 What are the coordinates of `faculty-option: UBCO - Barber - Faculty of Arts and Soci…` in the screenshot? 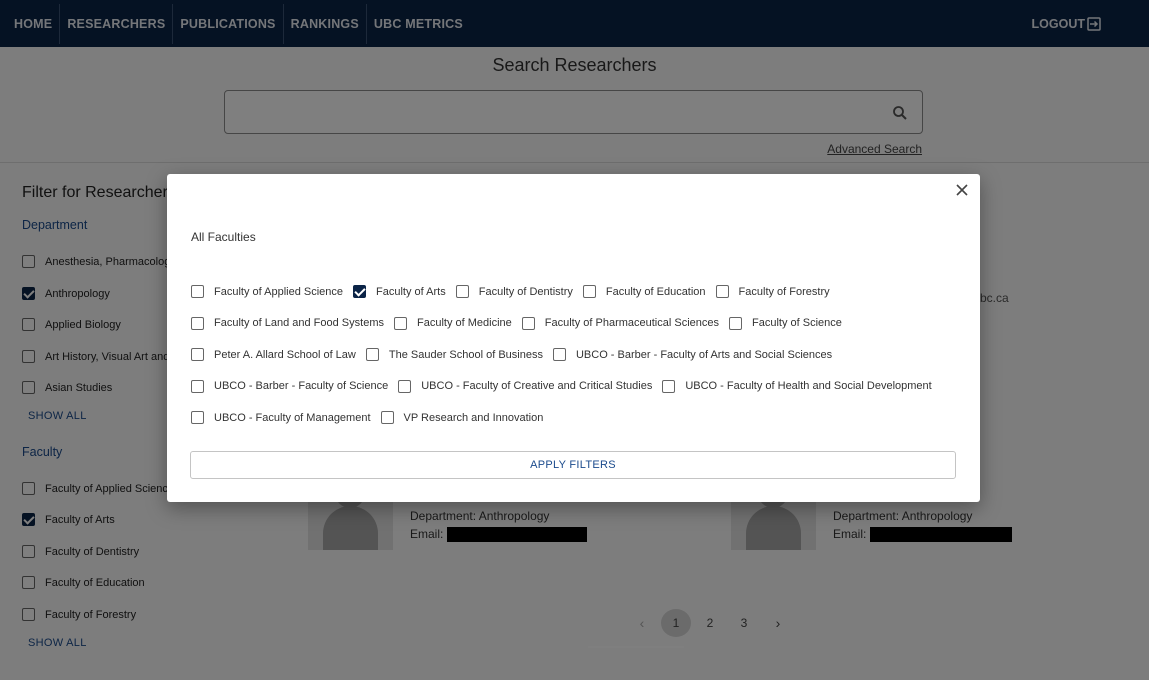 It's located at (692, 355).